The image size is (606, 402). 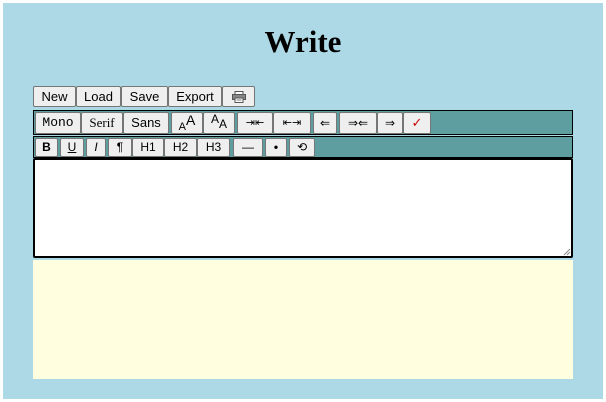 What do you see at coordinates (58, 123) in the screenshot?
I see `font-mono-button: Mono` at bounding box center [58, 123].